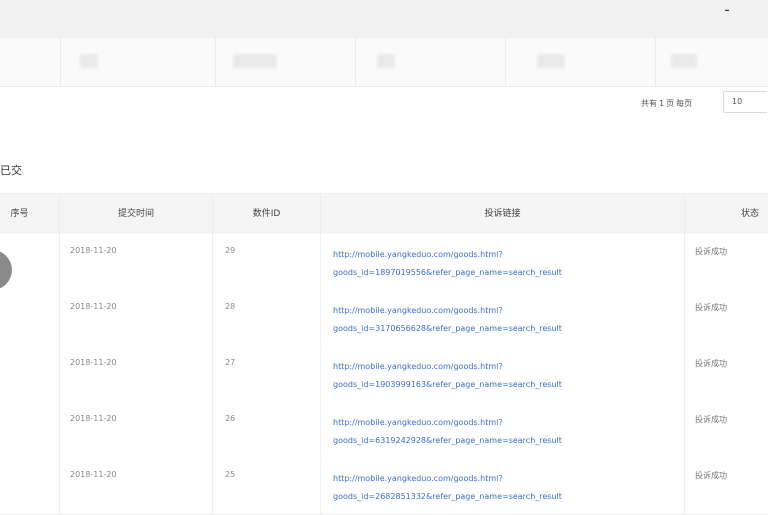 The width and height of the screenshot is (768, 515). Describe the element at coordinates (267, 486) in the screenshot. I see `id-cell: 25` at that location.